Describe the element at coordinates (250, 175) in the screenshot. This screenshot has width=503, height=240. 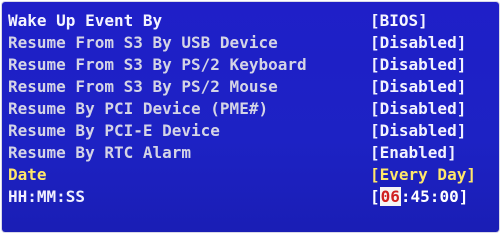
I see `setting-row-date: Date [Every Day]` at that location.